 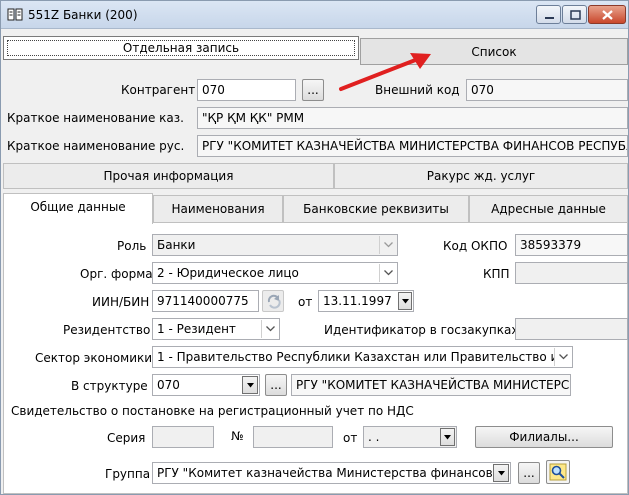 I want to click on short-name-rus-label: Краткое наименование рус., so click(x=96, y=146).